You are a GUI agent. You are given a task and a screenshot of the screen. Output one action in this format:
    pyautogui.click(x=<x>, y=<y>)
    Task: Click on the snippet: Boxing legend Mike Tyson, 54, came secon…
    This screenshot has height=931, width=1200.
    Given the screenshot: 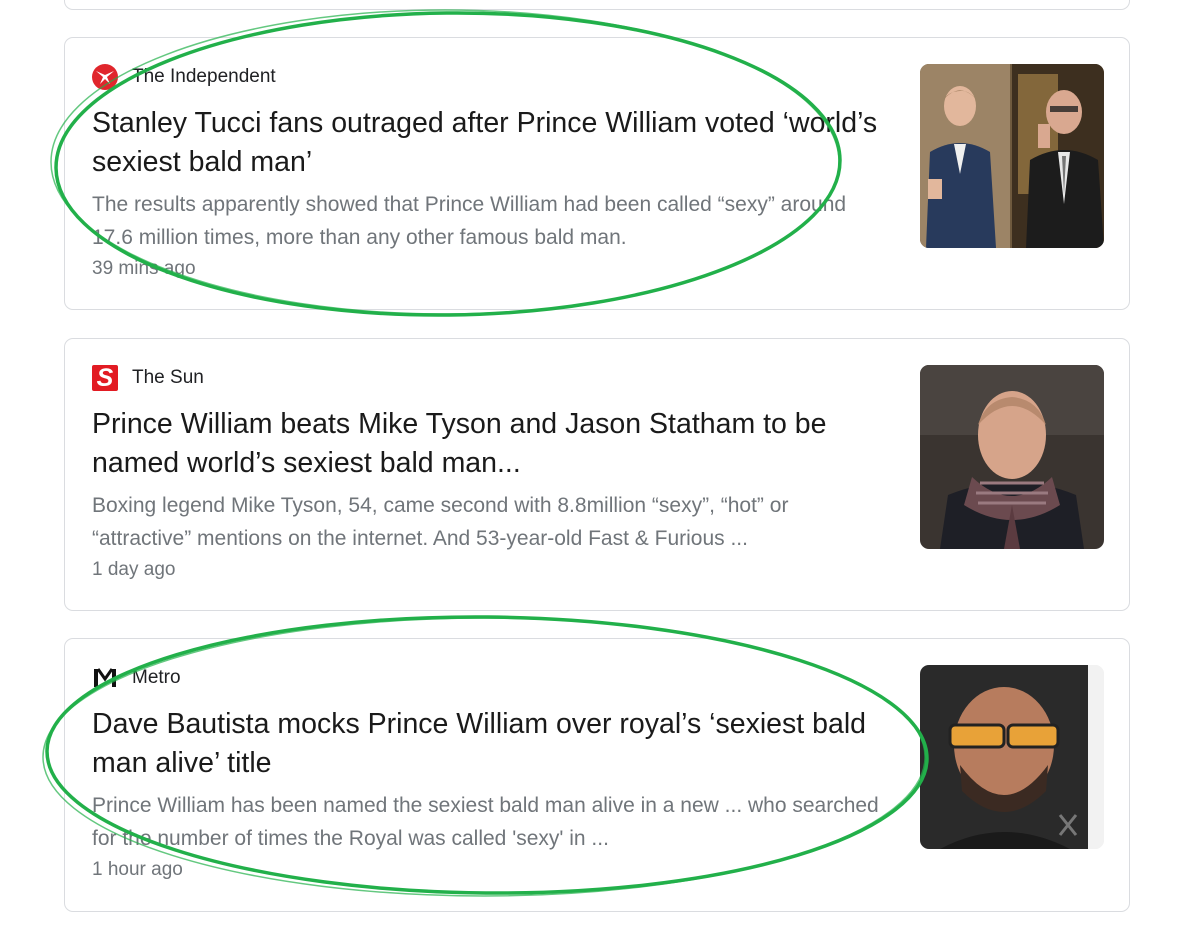 What is the action you would take?
    pyautogui.click(x=440, y=522)
    